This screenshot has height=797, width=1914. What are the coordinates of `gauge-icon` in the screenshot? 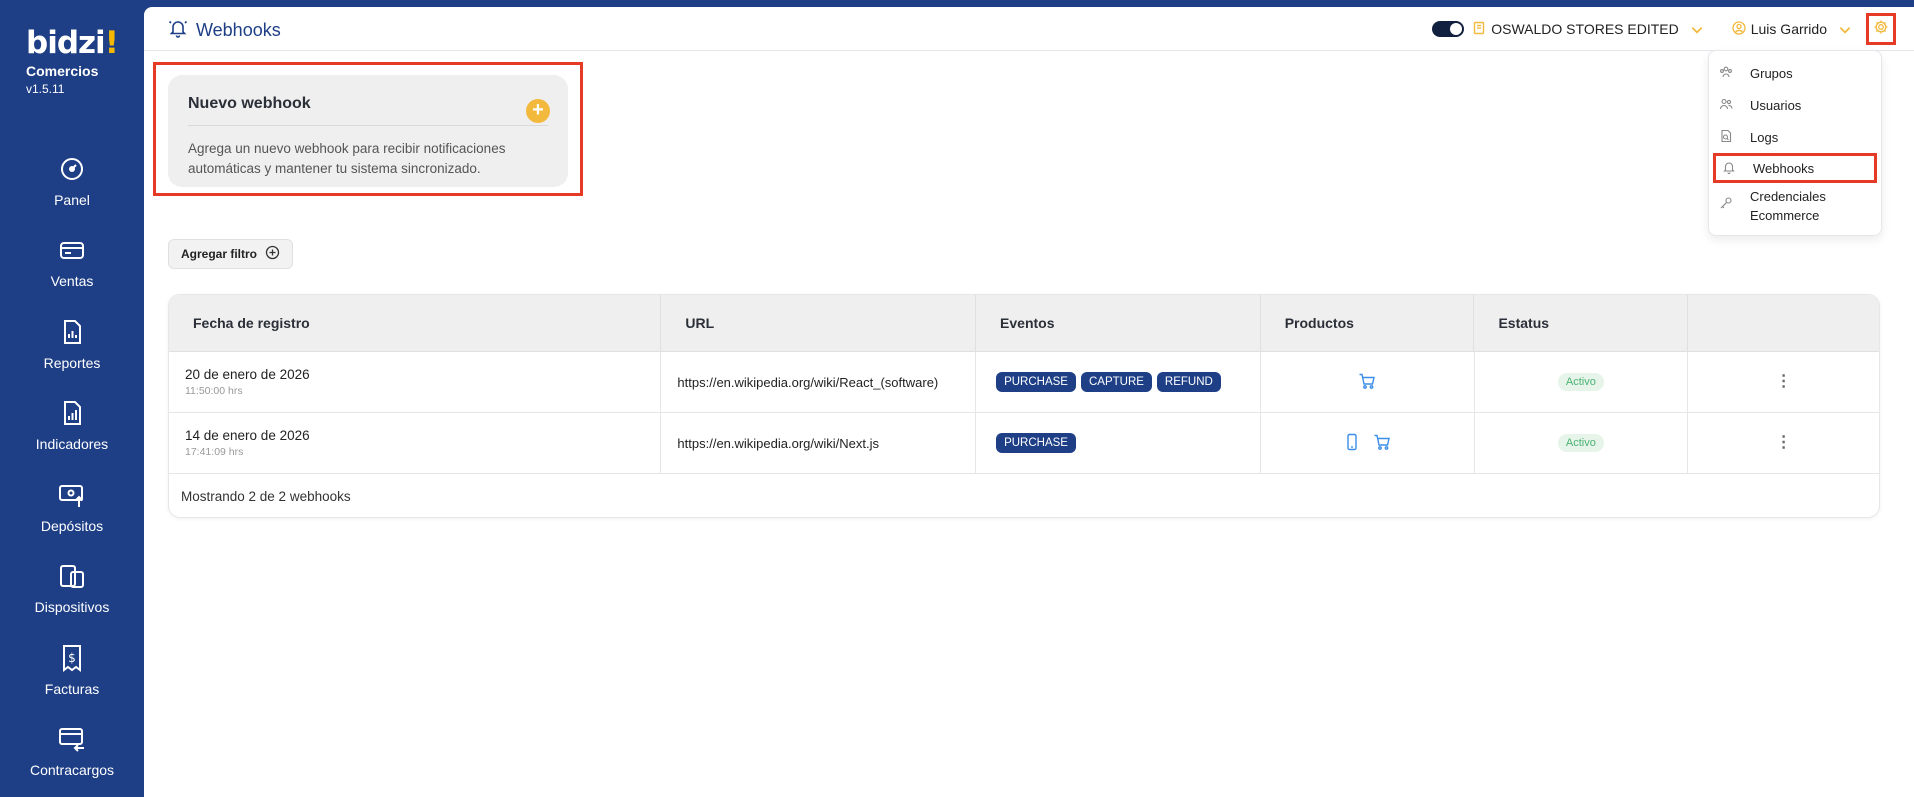 It's located at (72, 169).